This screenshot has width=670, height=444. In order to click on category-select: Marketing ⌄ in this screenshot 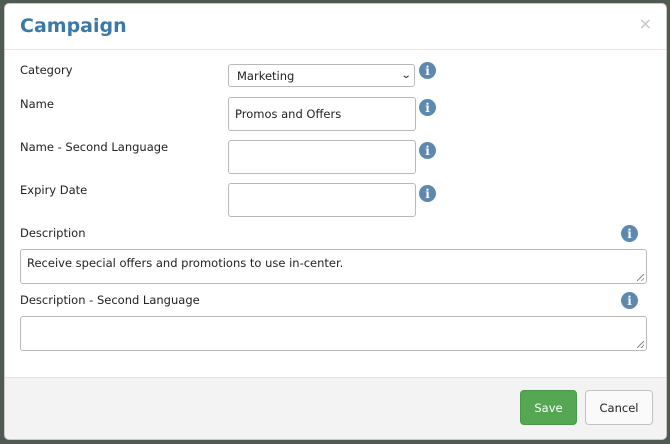, I will do `click(321, 75)`.